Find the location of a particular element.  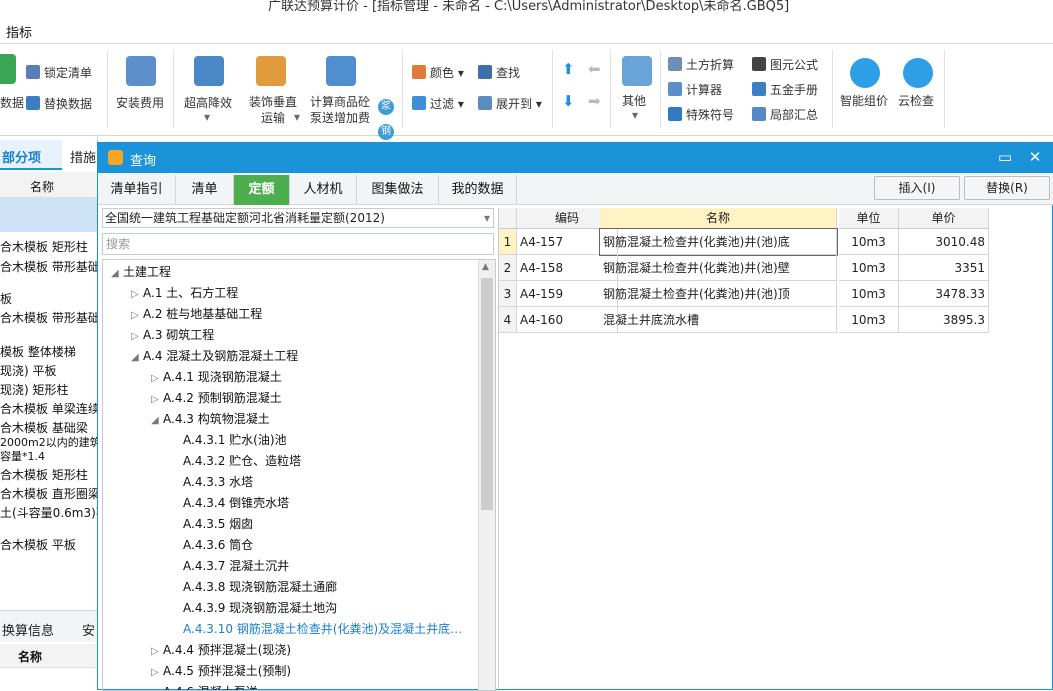

table-cell: 4 is located at coordinates (508, 320).